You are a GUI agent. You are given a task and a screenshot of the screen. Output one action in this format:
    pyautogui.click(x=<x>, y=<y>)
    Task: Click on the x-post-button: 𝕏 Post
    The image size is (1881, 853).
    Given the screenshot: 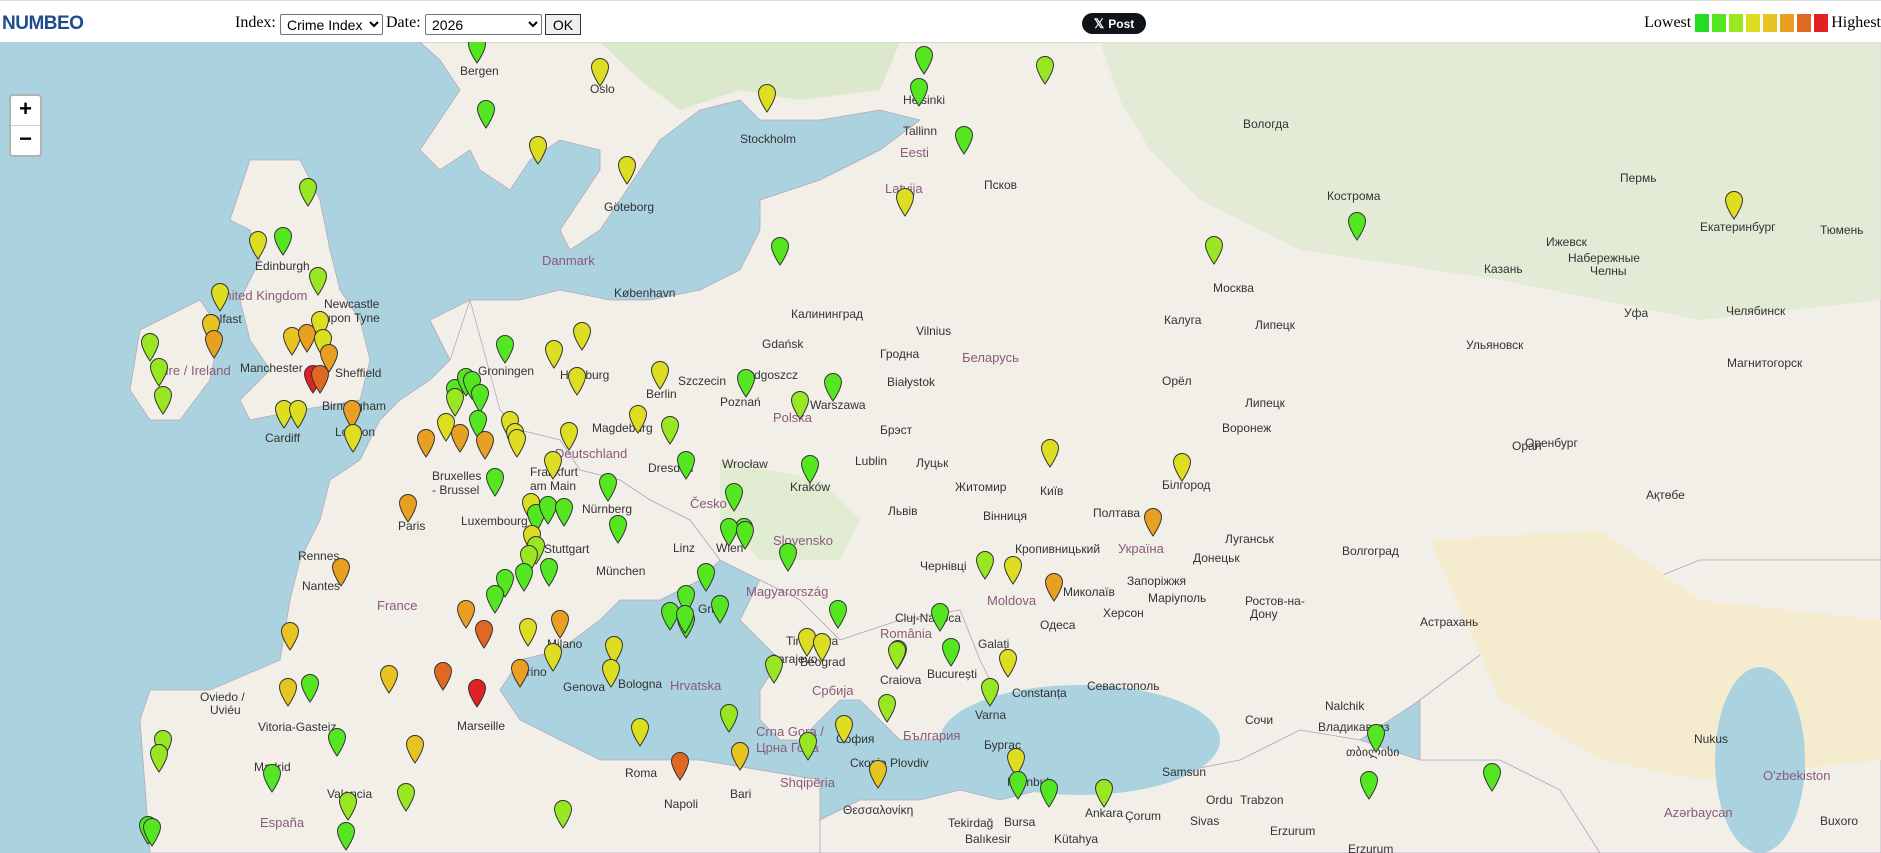 What is the action you would take?
    pyautogui.click(x=1114, y=23)
    